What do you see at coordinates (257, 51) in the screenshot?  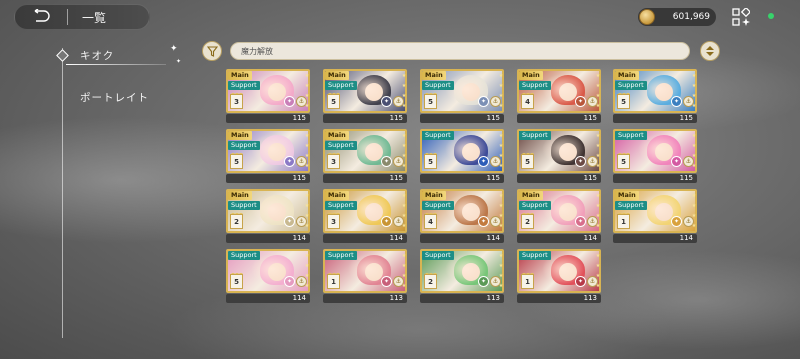 I see `filter-value: 魔力解放` at bounding box center [257, 51].